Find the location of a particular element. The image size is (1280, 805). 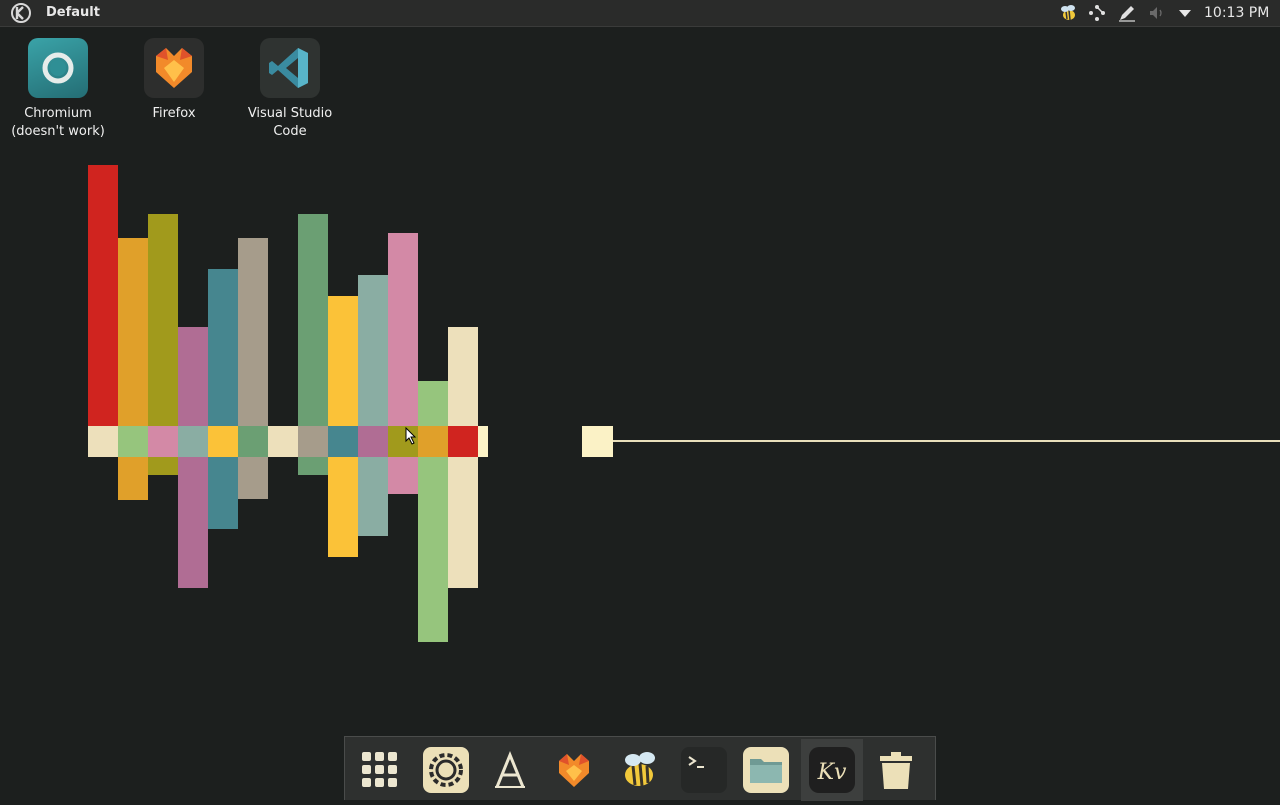

trash-icon is located at coordinates (896, 770).